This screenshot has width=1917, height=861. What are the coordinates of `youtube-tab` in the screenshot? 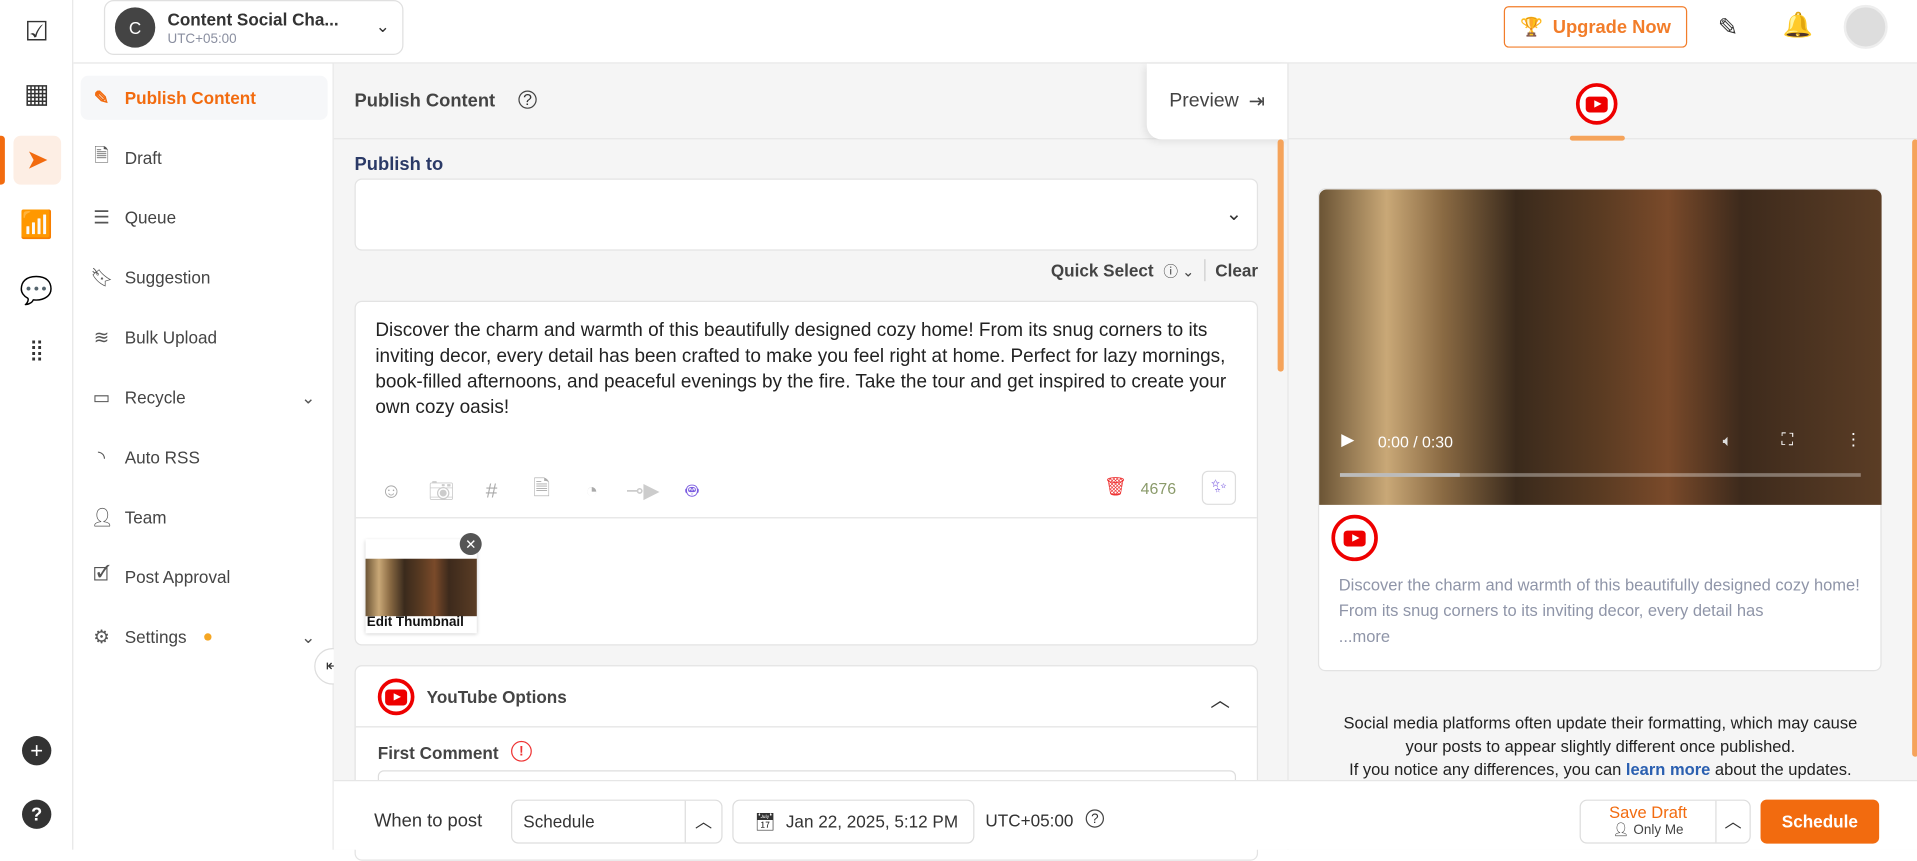 It's located at (1596, 104).